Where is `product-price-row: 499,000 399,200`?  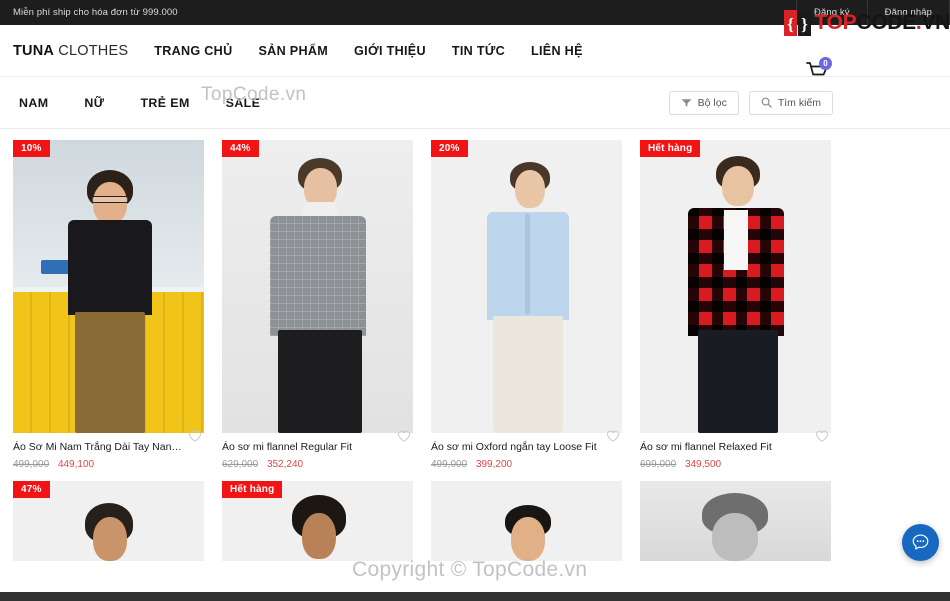 product-price-row: 499,000 399,200 is located at coordinates (526, 464).